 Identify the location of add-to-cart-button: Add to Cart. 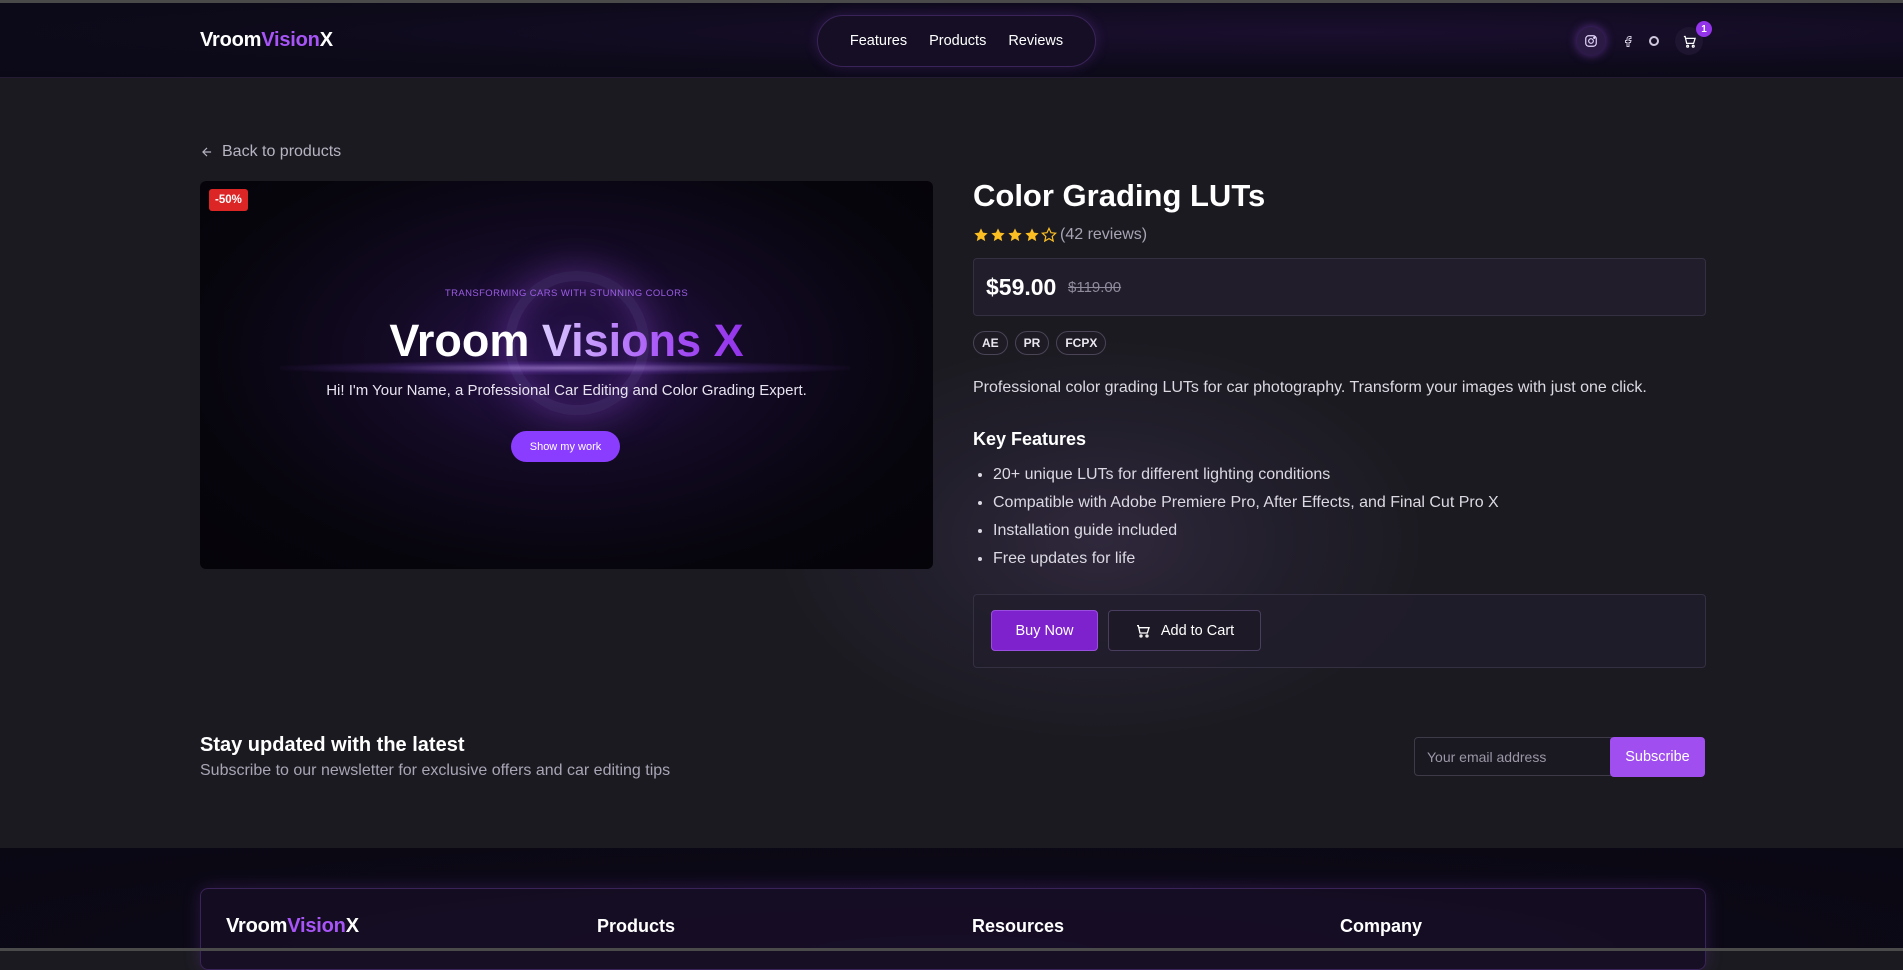
(1184, 630).